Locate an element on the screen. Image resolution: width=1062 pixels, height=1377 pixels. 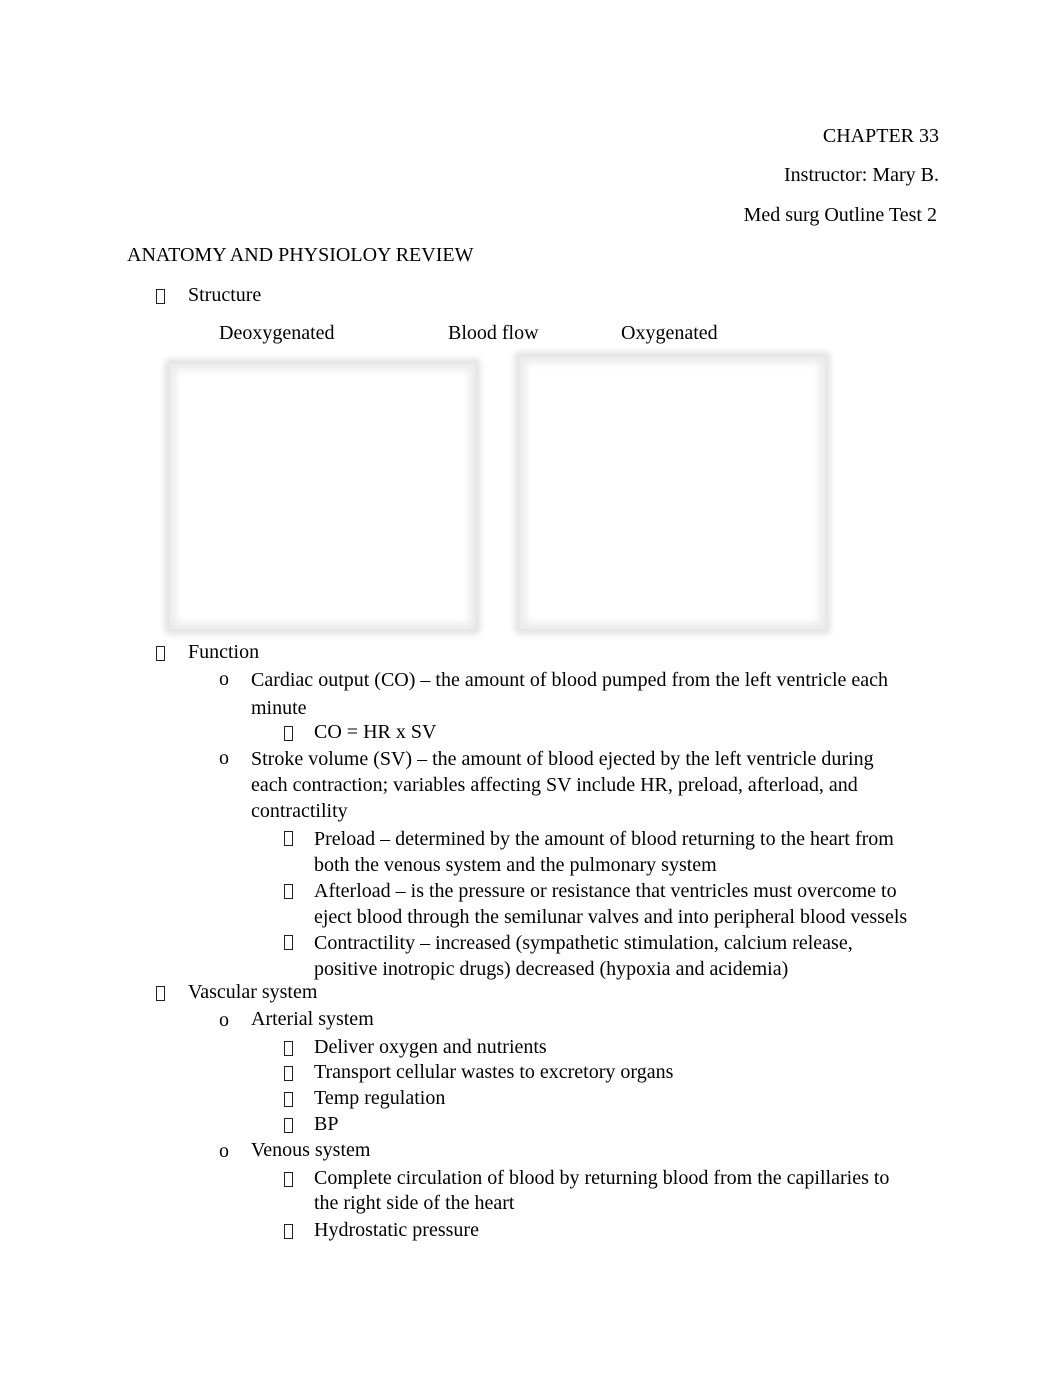
instructor-line: Instructor: Mary B. is located at coordinates (861, 175).